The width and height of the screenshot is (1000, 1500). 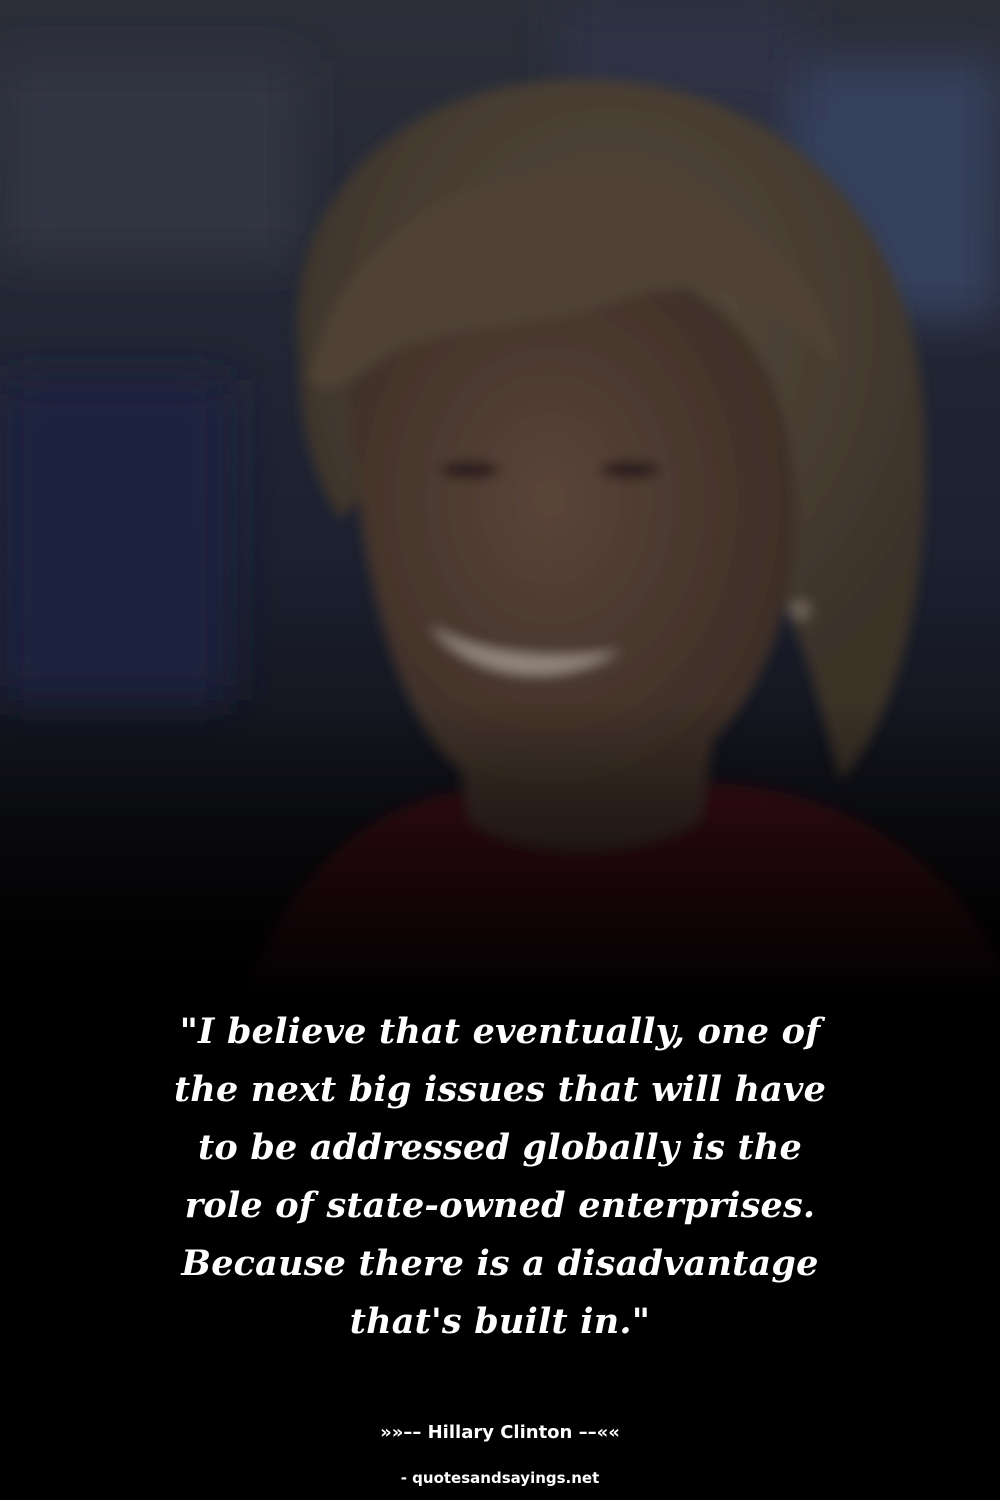 I want to click on author-attribution: »»–– Hillary Clinton ––««, so click(x=500, y=1432).